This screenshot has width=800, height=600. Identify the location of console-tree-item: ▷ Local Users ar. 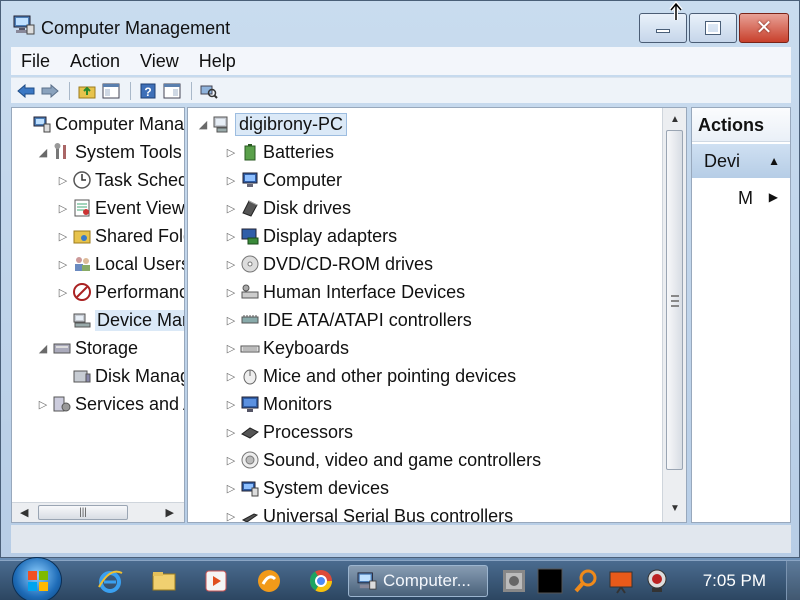
(120, 264).